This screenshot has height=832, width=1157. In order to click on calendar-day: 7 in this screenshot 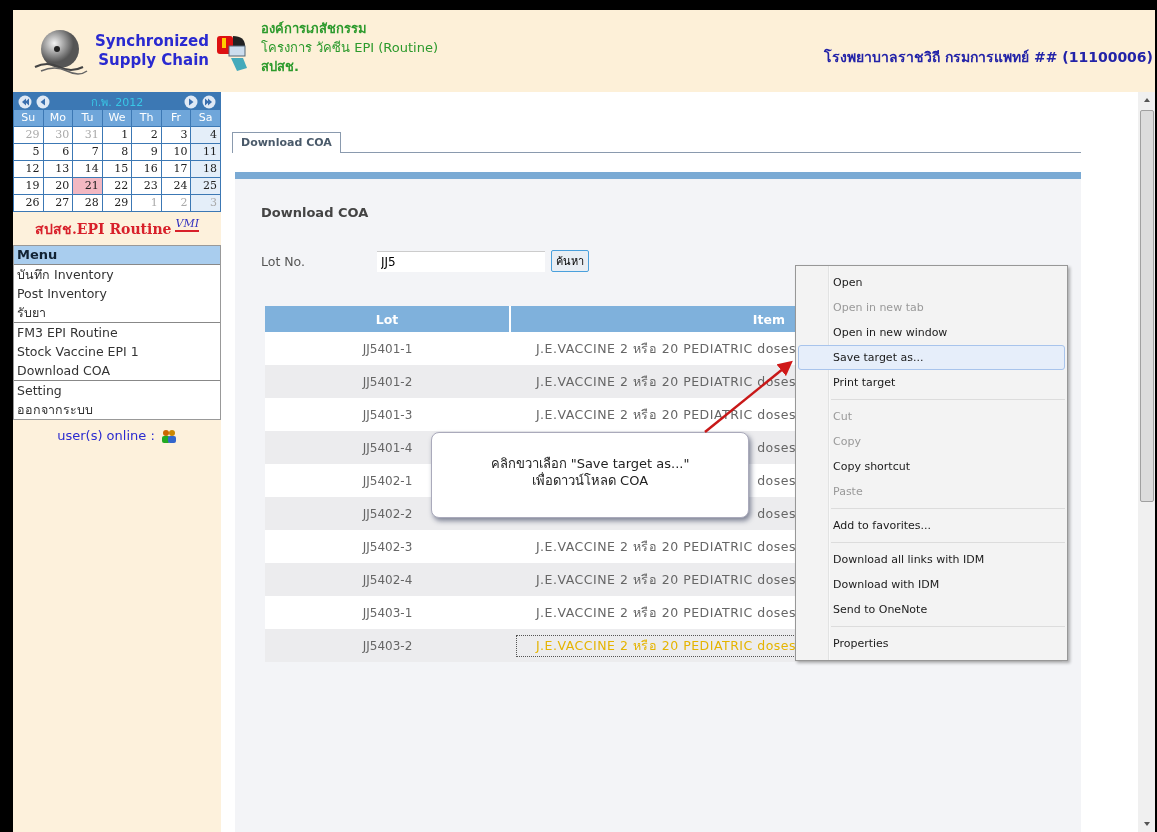, I will do `click(87, 152)`.